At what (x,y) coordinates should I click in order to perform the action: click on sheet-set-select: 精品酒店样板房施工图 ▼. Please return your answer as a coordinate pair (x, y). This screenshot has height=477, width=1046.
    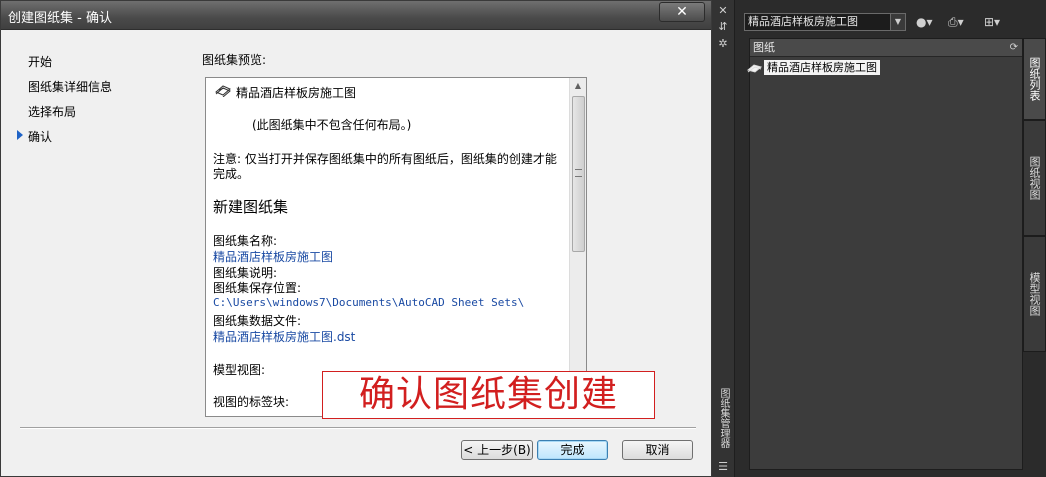
    Looking at the image, I should click on (825, 22).